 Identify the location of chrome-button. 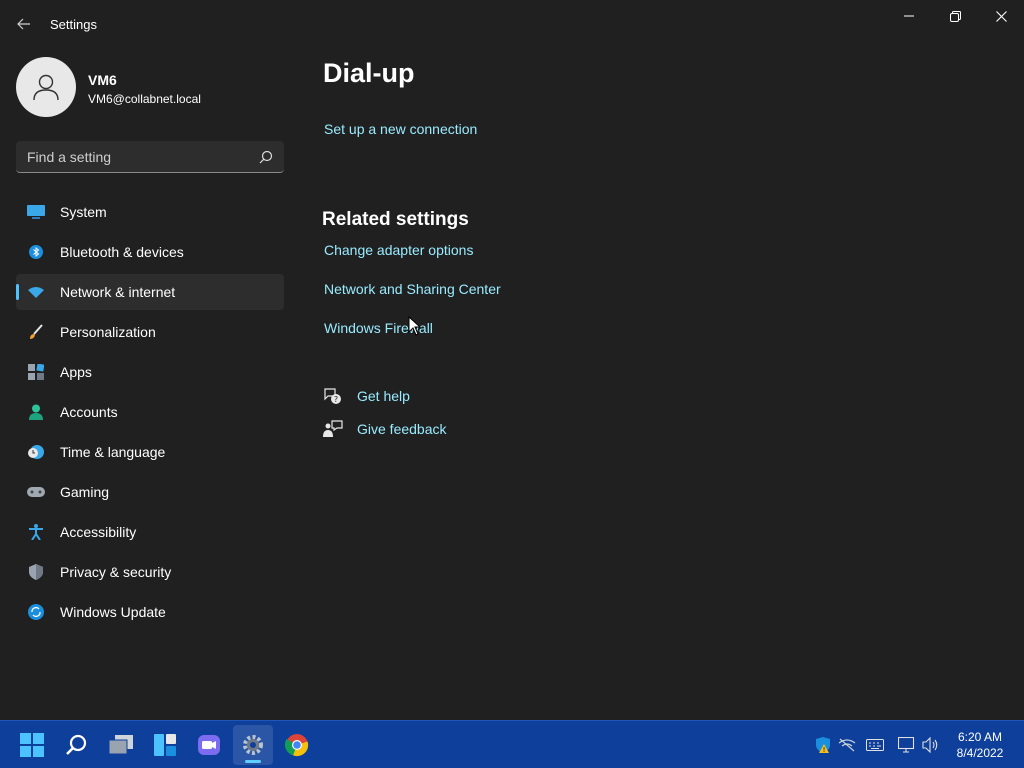
(297, 745).